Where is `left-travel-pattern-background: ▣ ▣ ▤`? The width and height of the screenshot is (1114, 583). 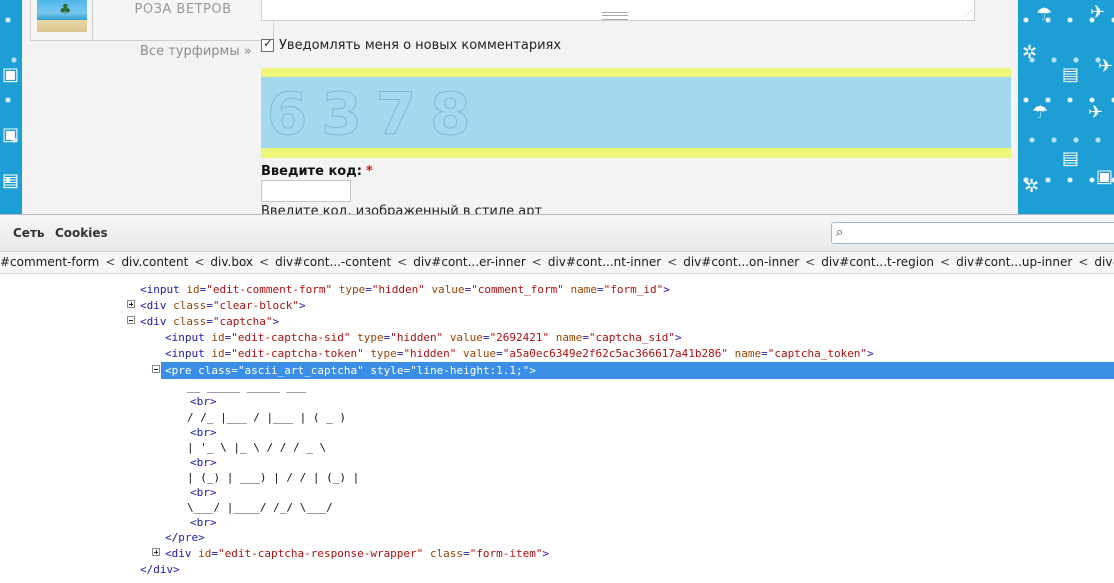
left-travel-pattern-background: ▣ ▣ ▤ is located at coordinates (11, 107).